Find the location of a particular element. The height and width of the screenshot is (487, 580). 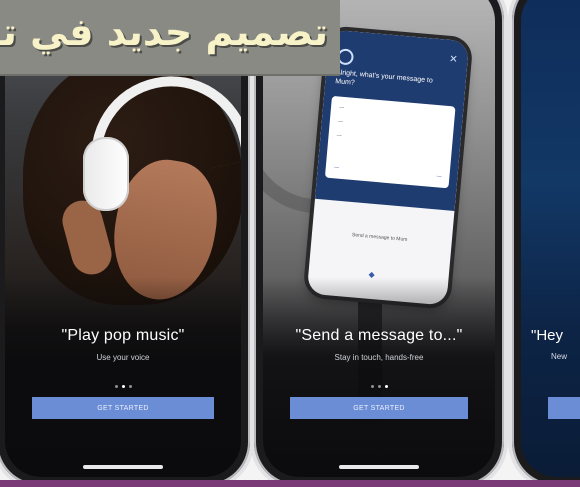

card-actions: — — is located at coordinates (388, 171).